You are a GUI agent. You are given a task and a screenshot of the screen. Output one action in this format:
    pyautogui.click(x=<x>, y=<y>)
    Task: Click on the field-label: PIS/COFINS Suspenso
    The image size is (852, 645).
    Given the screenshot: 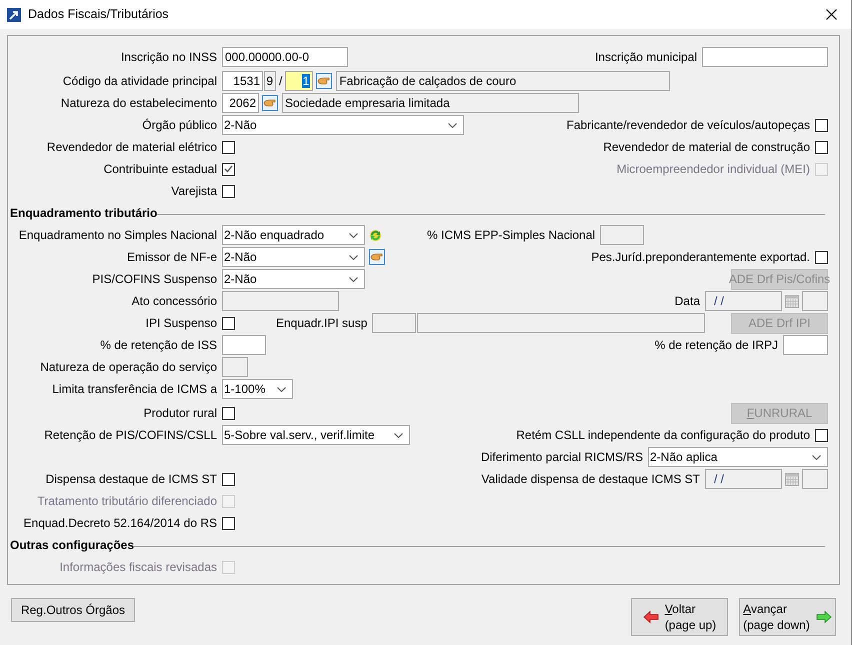 What is the action you would take?
    pyautogui.click(x=154, y=279)
    